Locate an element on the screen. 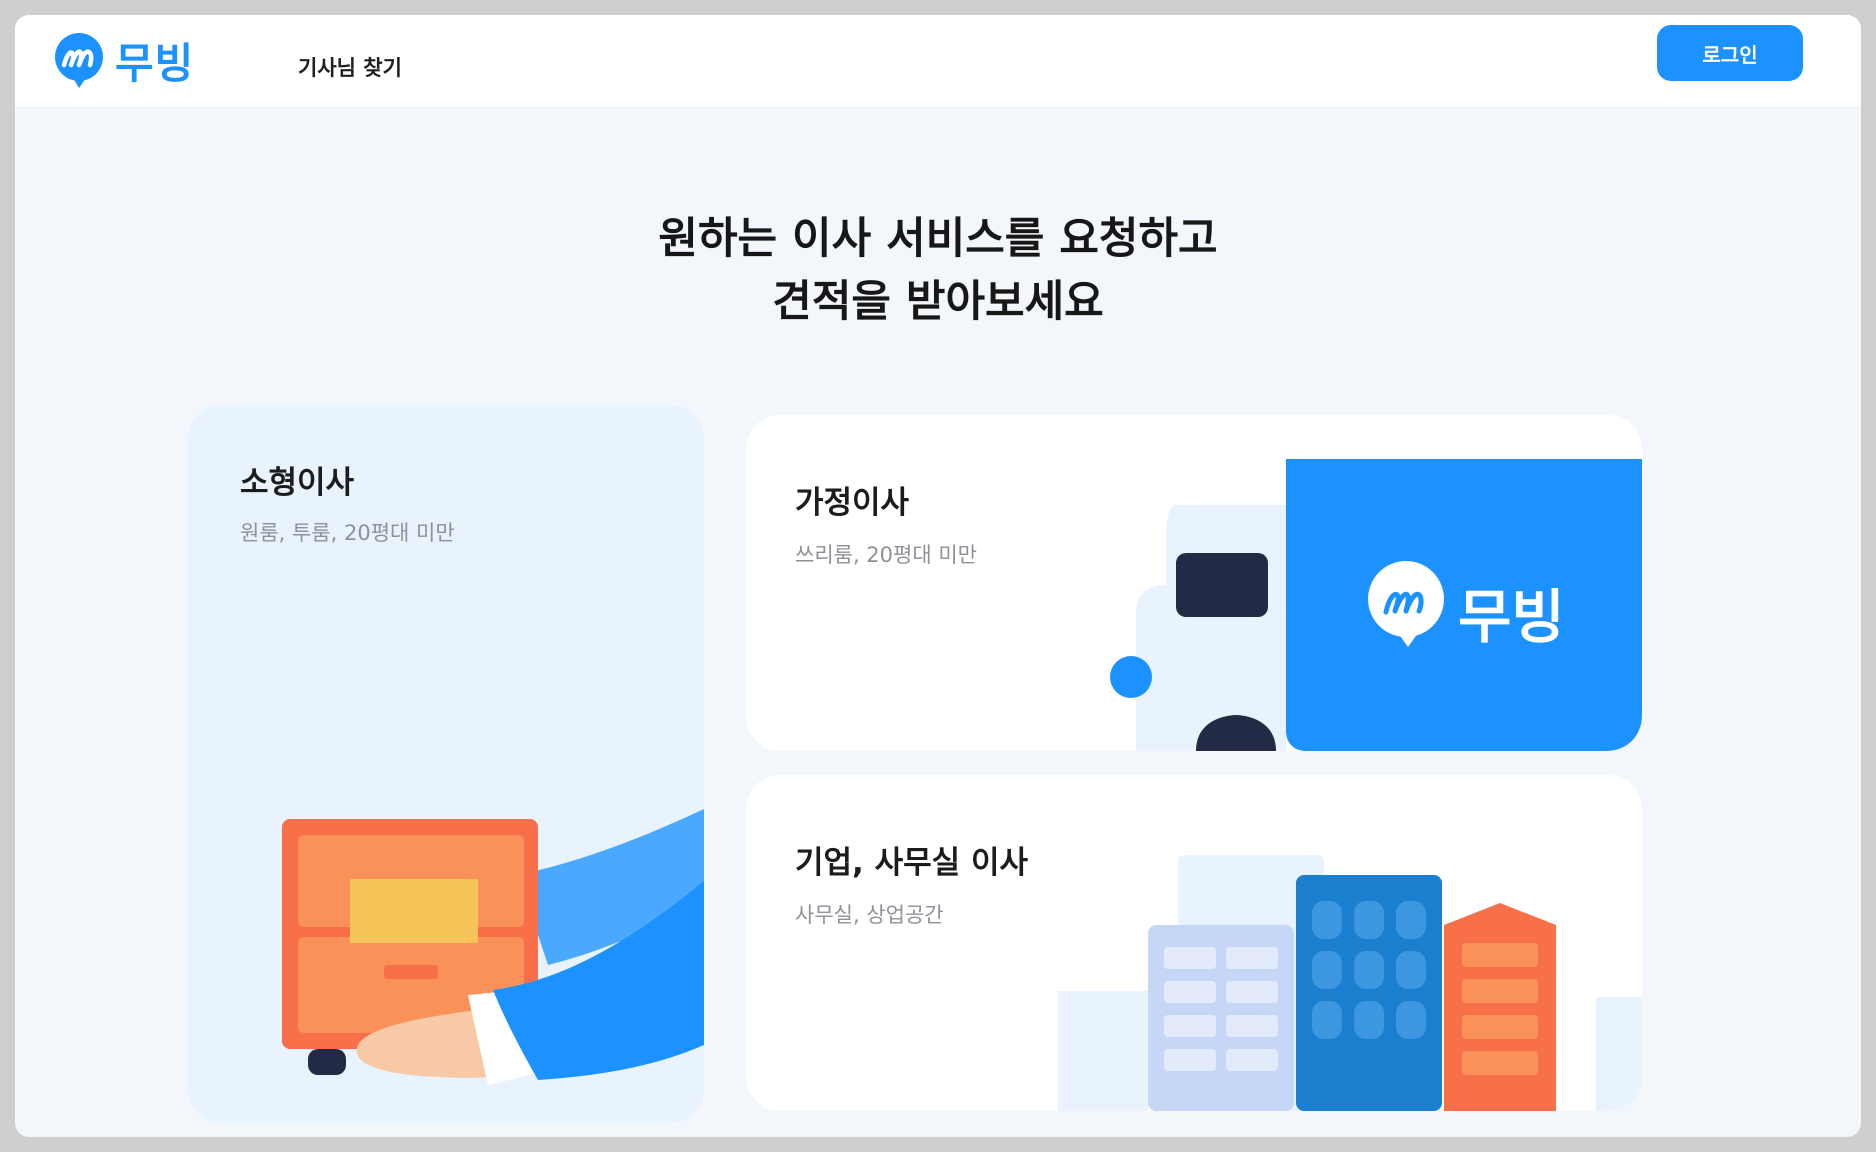  card-title: 가정이사 is located at coordinates (852, 503).